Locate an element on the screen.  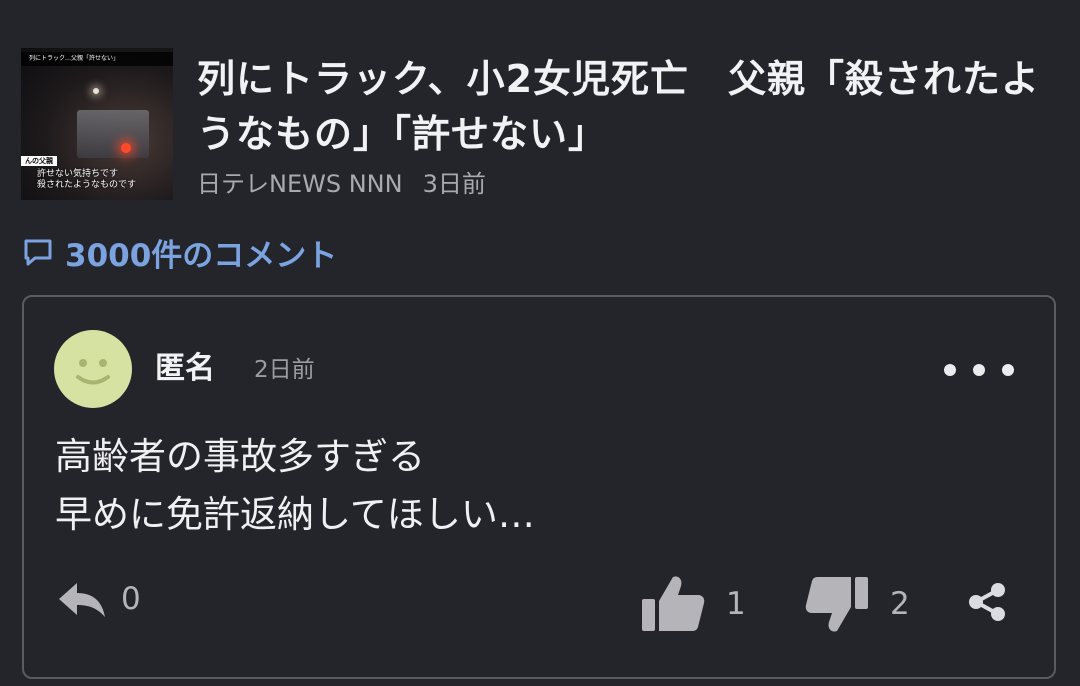
comment-time: 2日前 is located at coordinates (284, 370).